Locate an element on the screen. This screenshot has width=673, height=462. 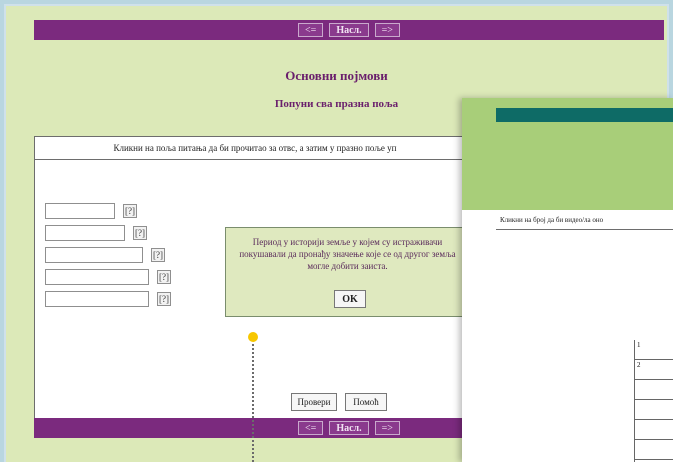
help-icon-4: [?] is located at coordinates (164, 277).